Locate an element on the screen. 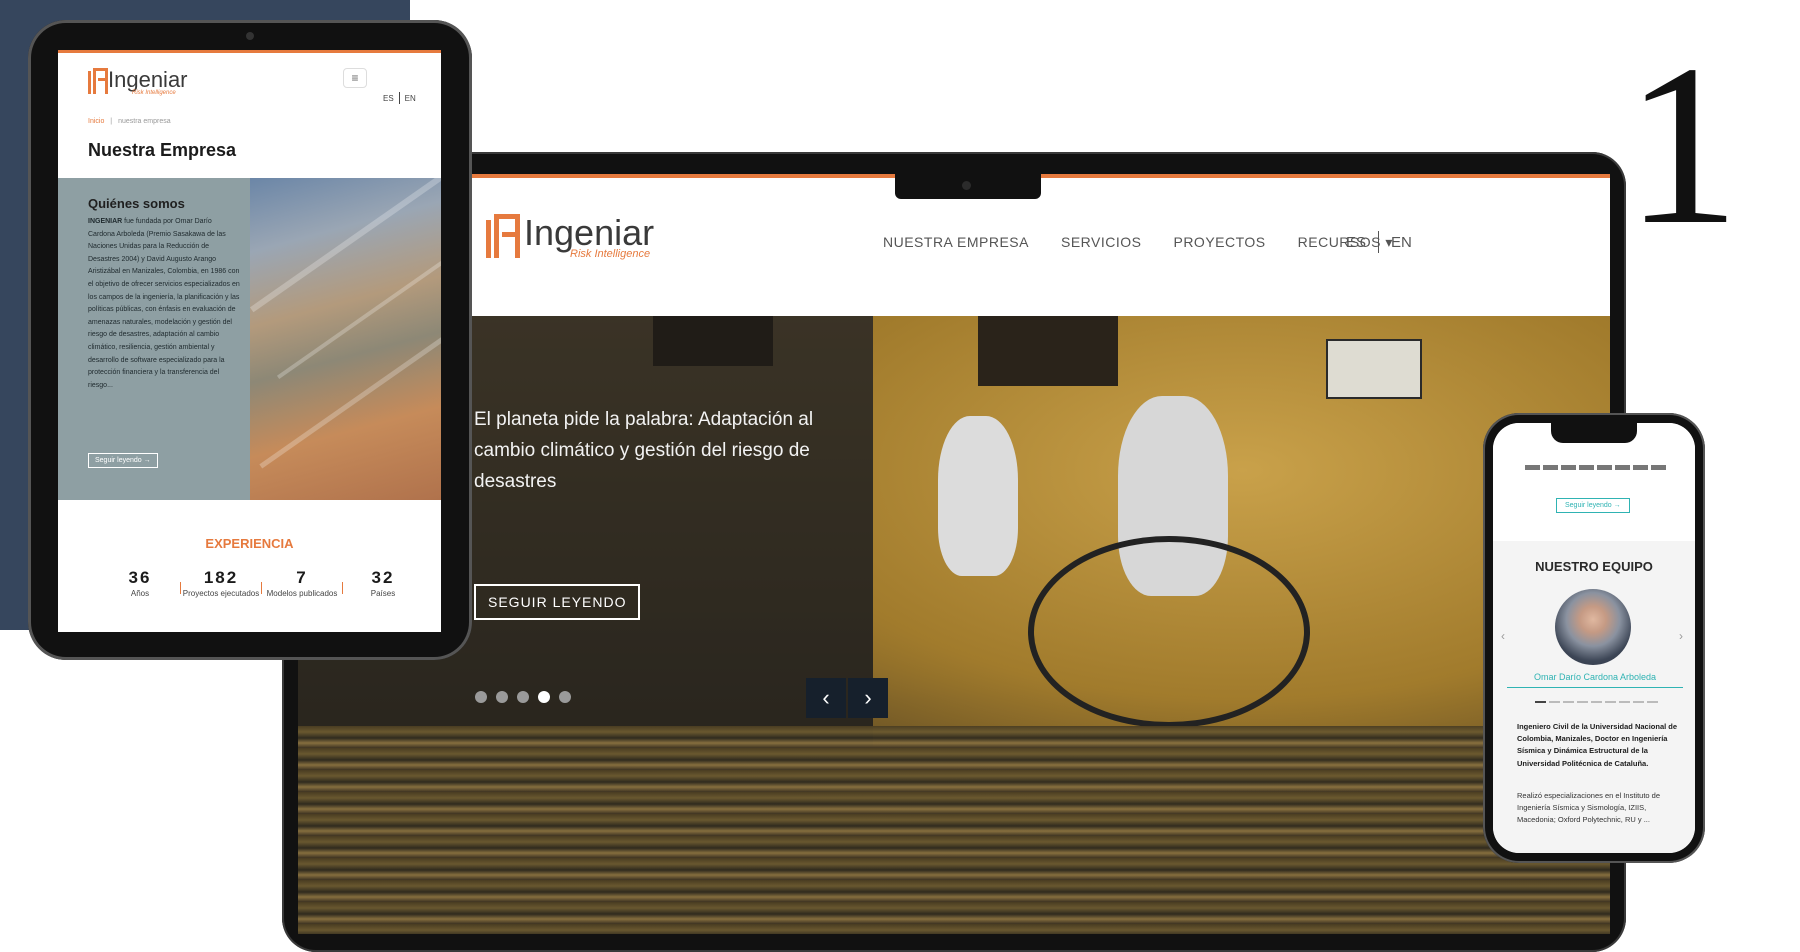 Image resolution: width=1800 pixels, height=952 pixels. slider-next-button: › is located at coordinates (868, 698).